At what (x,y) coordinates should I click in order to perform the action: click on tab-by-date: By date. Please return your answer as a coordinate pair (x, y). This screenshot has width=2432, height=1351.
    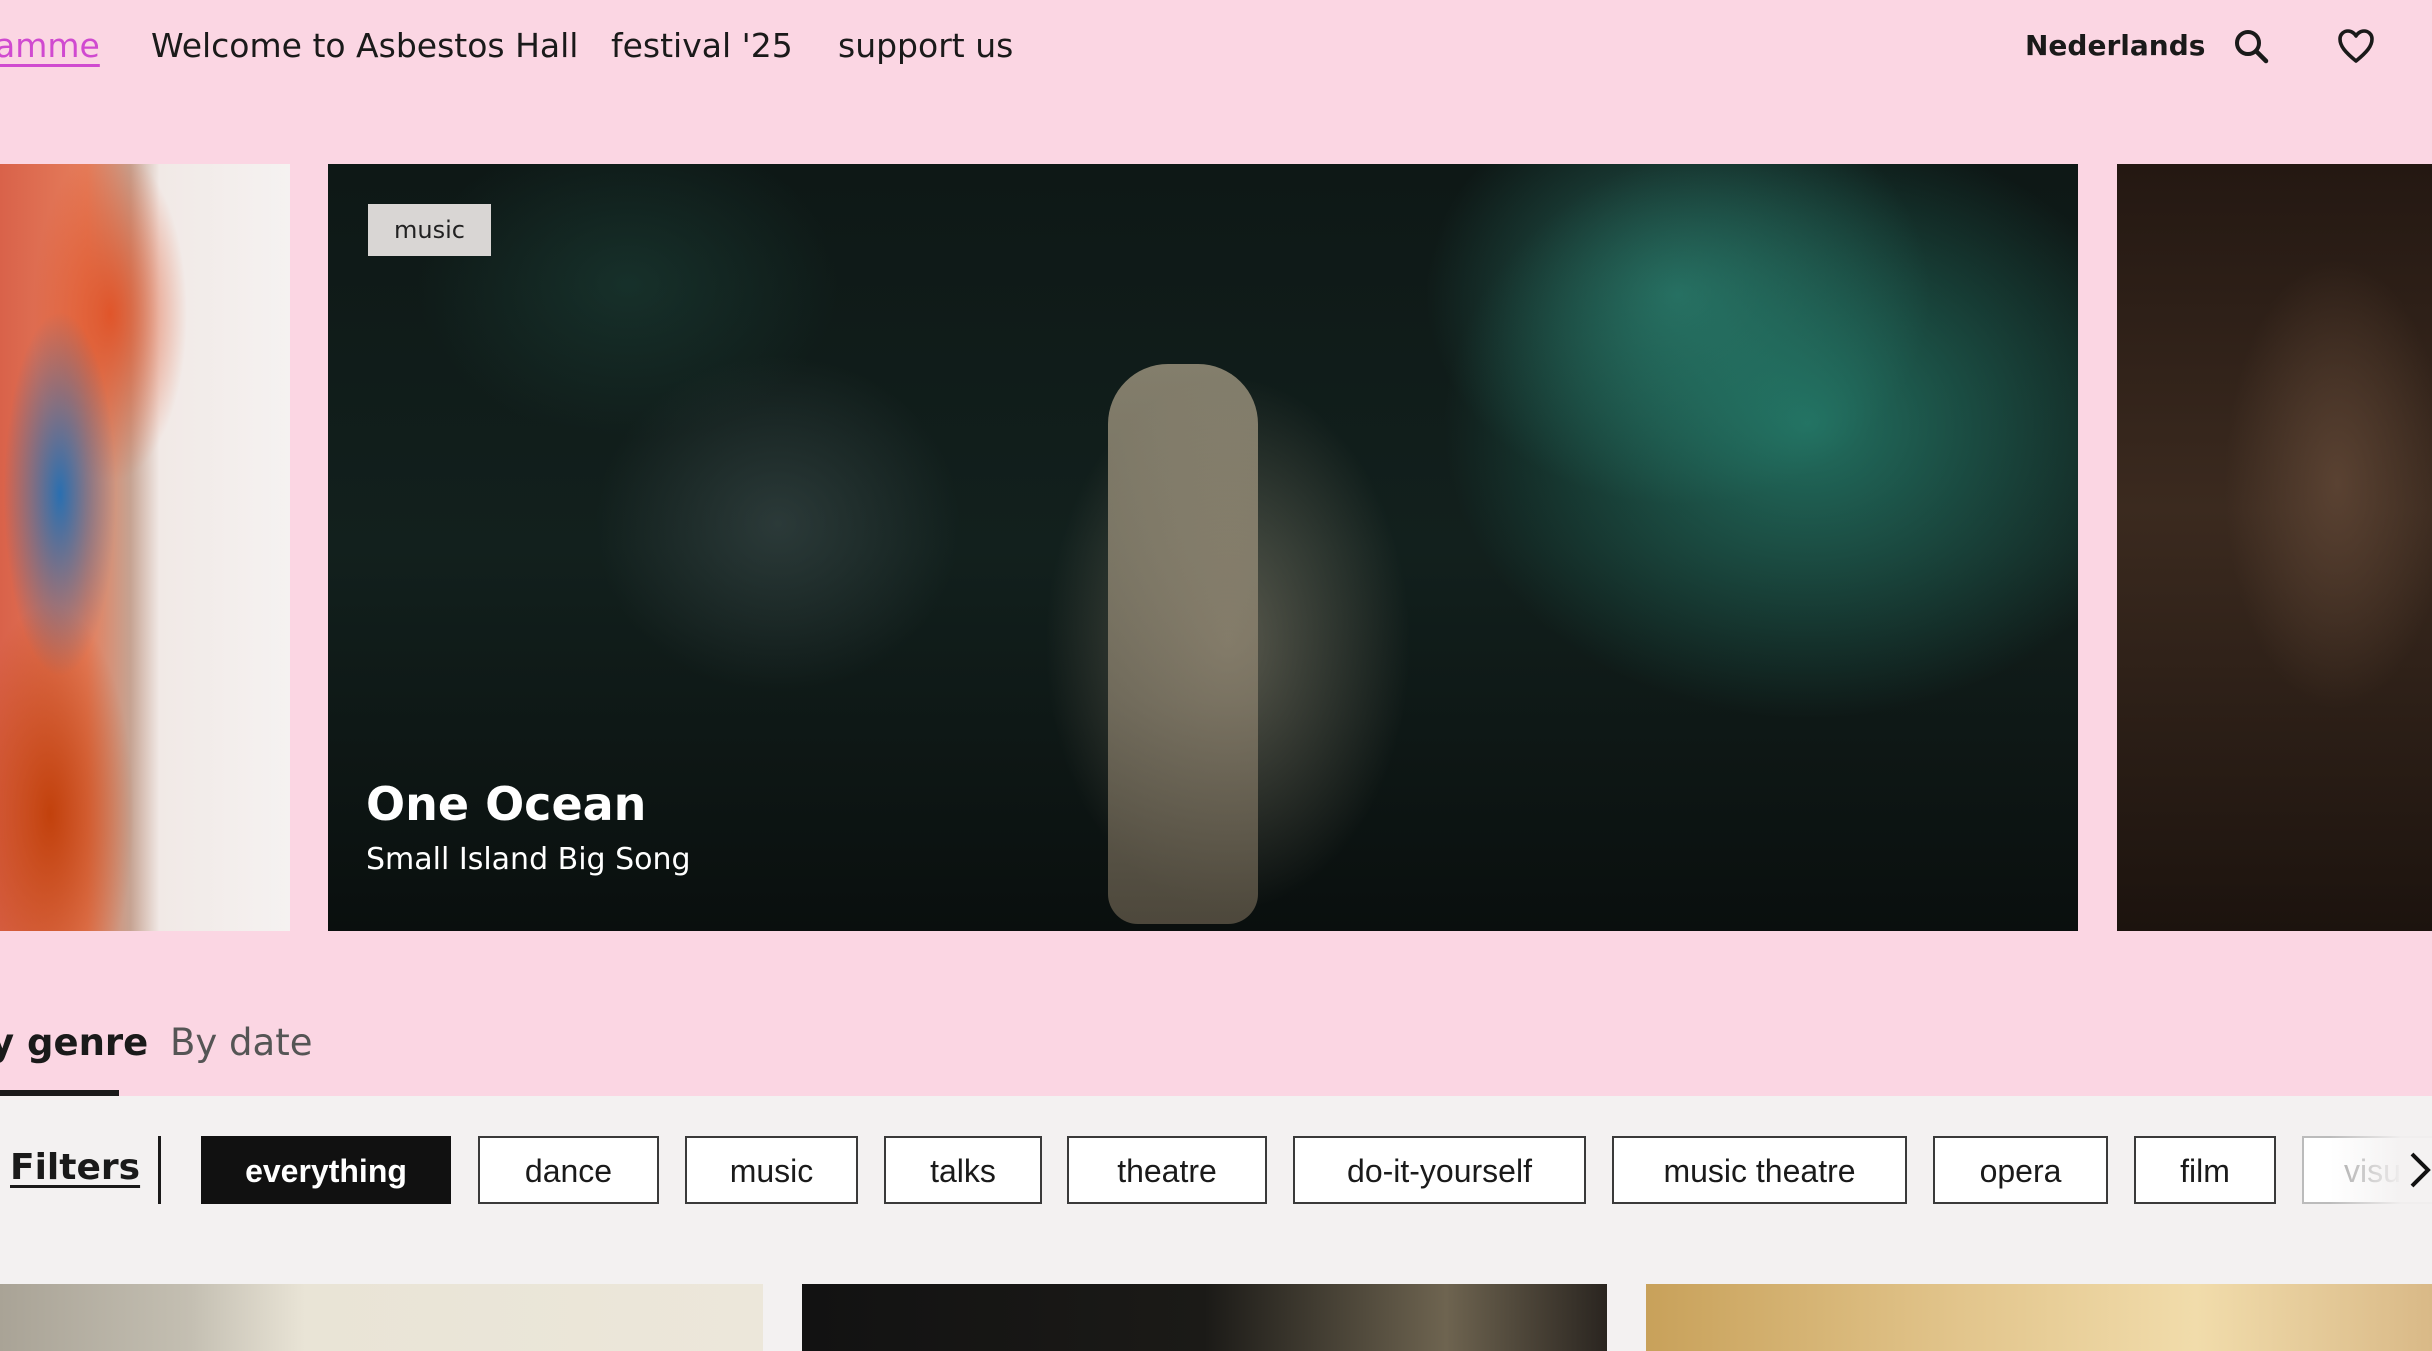
    Looking at the image, I should click on (241, 1043).